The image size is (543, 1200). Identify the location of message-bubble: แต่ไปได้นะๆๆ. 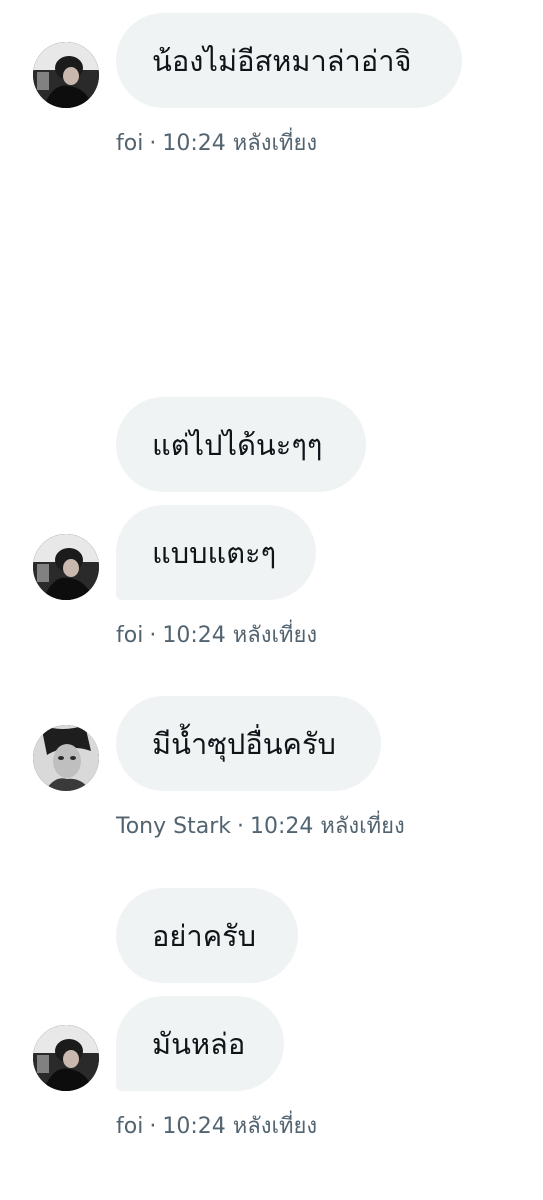
(241, 444).